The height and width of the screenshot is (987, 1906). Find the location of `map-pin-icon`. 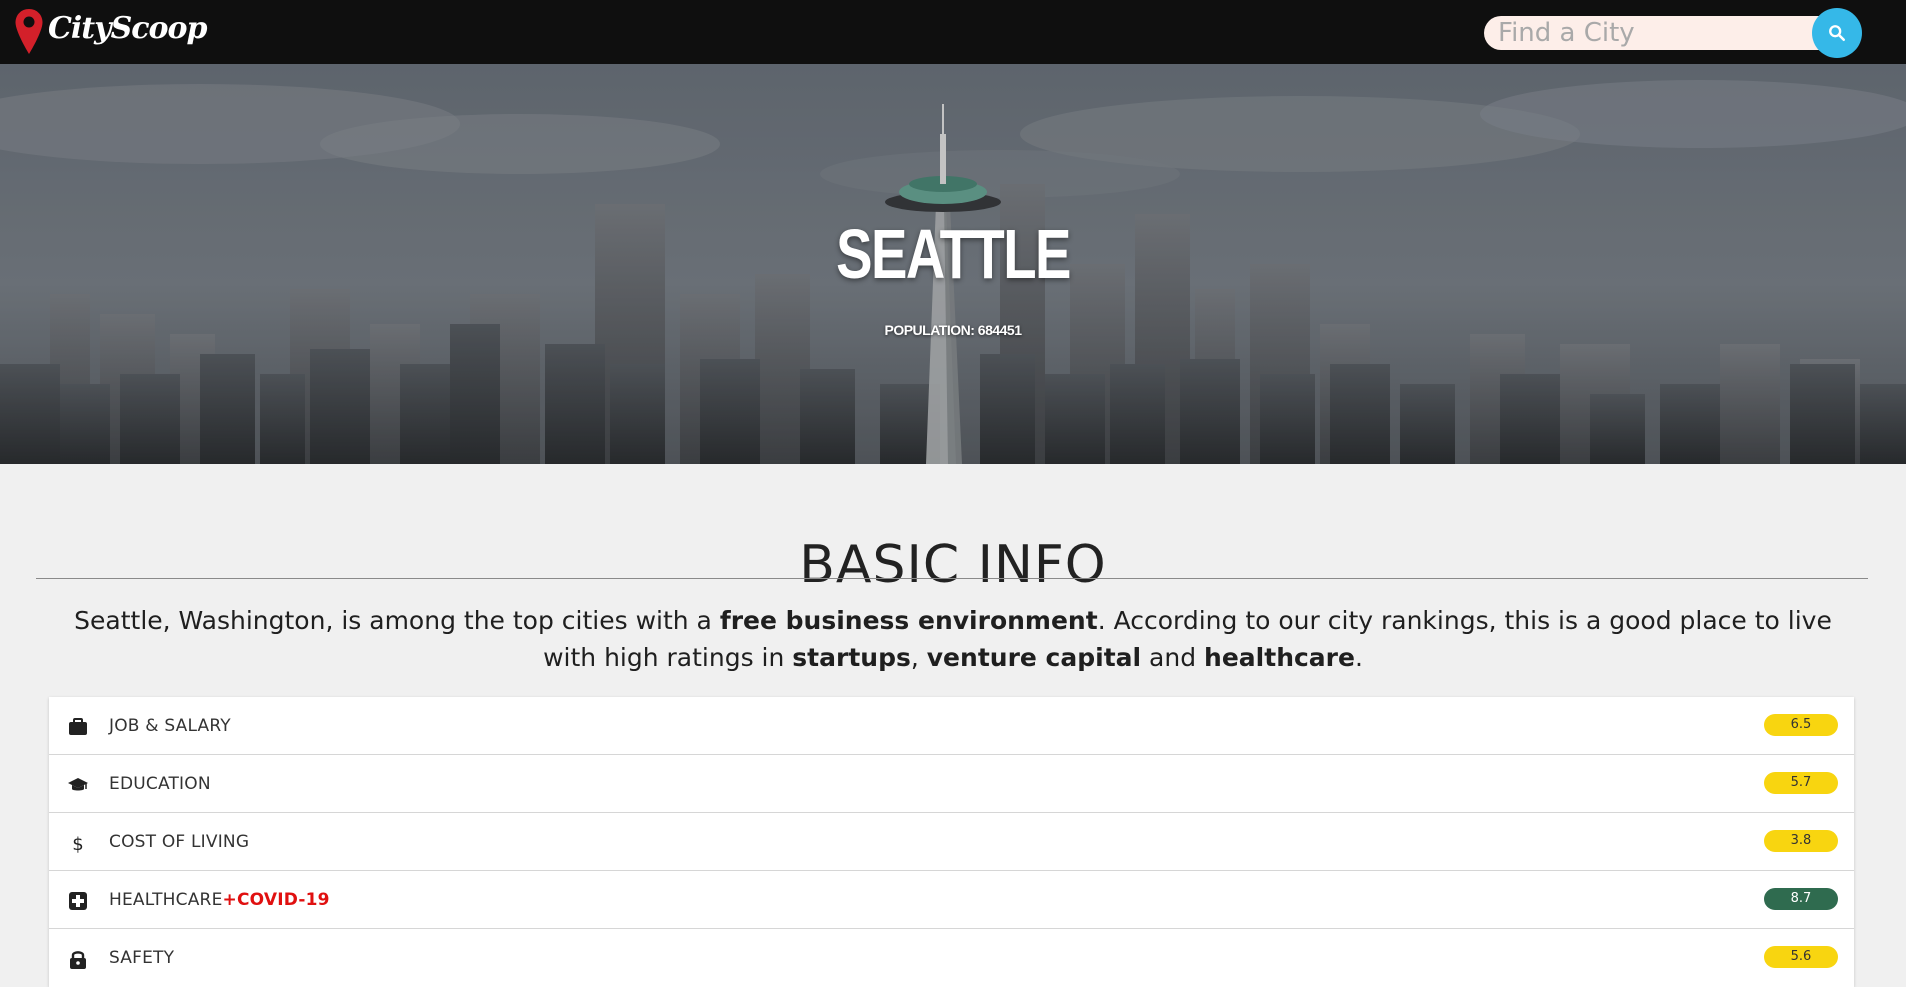

map-pin-icon is located at coordinates (29, 31).